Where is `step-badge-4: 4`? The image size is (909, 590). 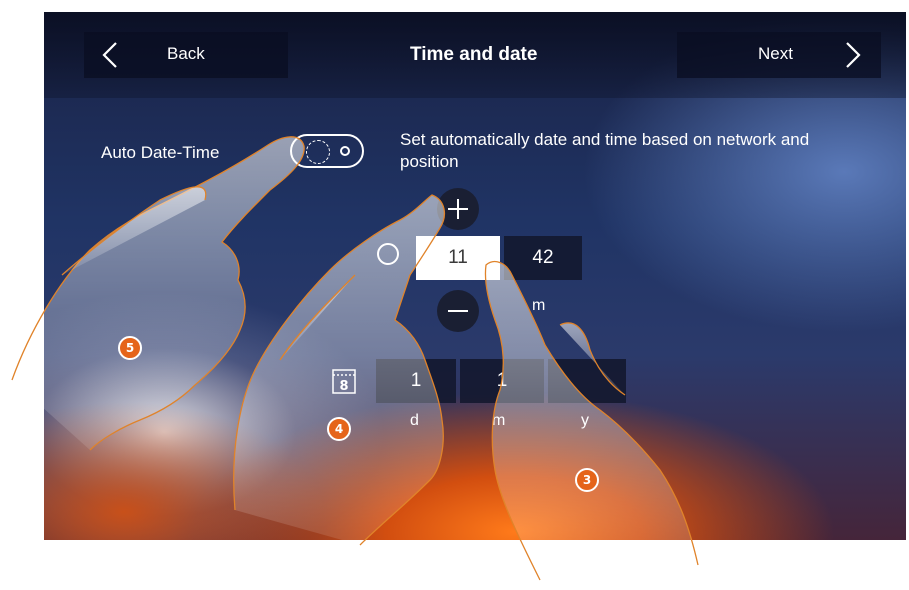 step-badge-4: 4 is located at coordinates (339, 429).